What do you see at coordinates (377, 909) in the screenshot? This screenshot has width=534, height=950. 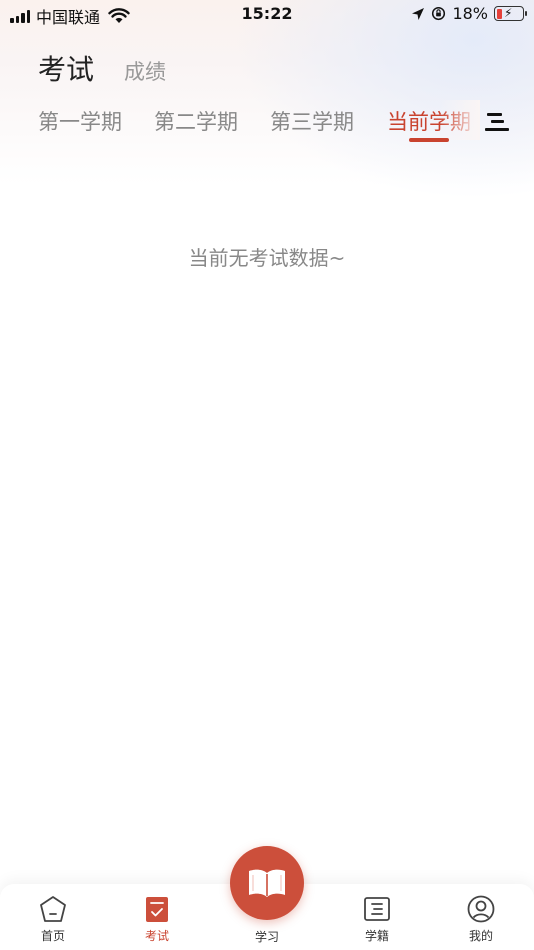 I see `records-icon` at bounding box center [377, 909].